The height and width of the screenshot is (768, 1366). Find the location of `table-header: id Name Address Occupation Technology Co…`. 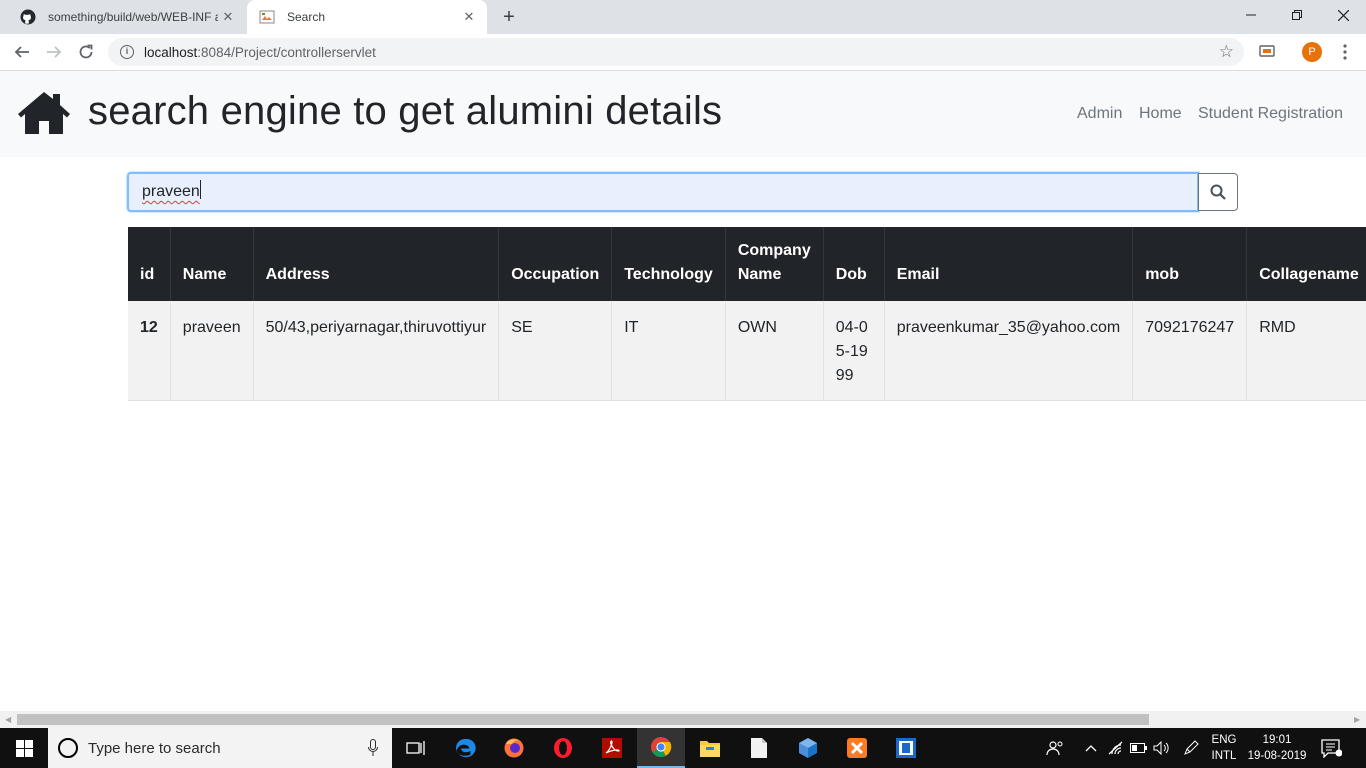

table-header: id Name Address Occupation Technology Co… is located at coordinates (747, 264).